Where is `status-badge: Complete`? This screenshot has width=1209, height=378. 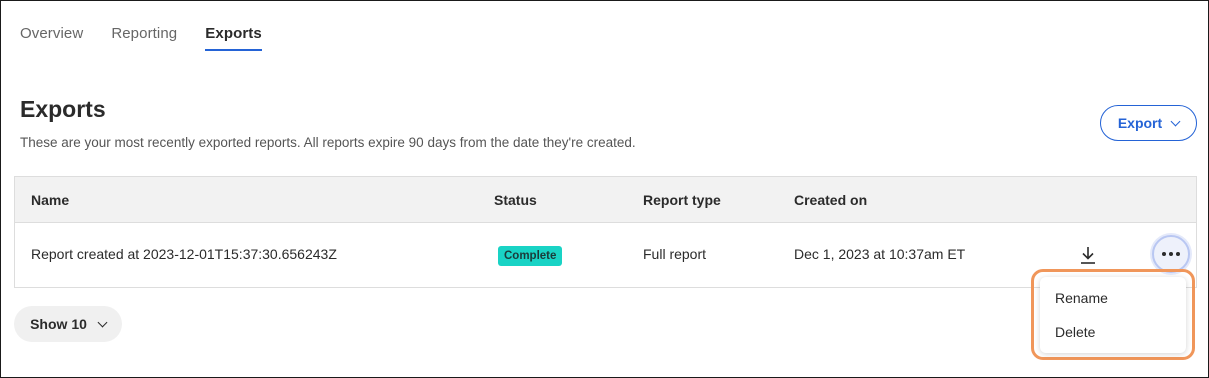 status-badge: Complete is located at coordinates (530, 256).